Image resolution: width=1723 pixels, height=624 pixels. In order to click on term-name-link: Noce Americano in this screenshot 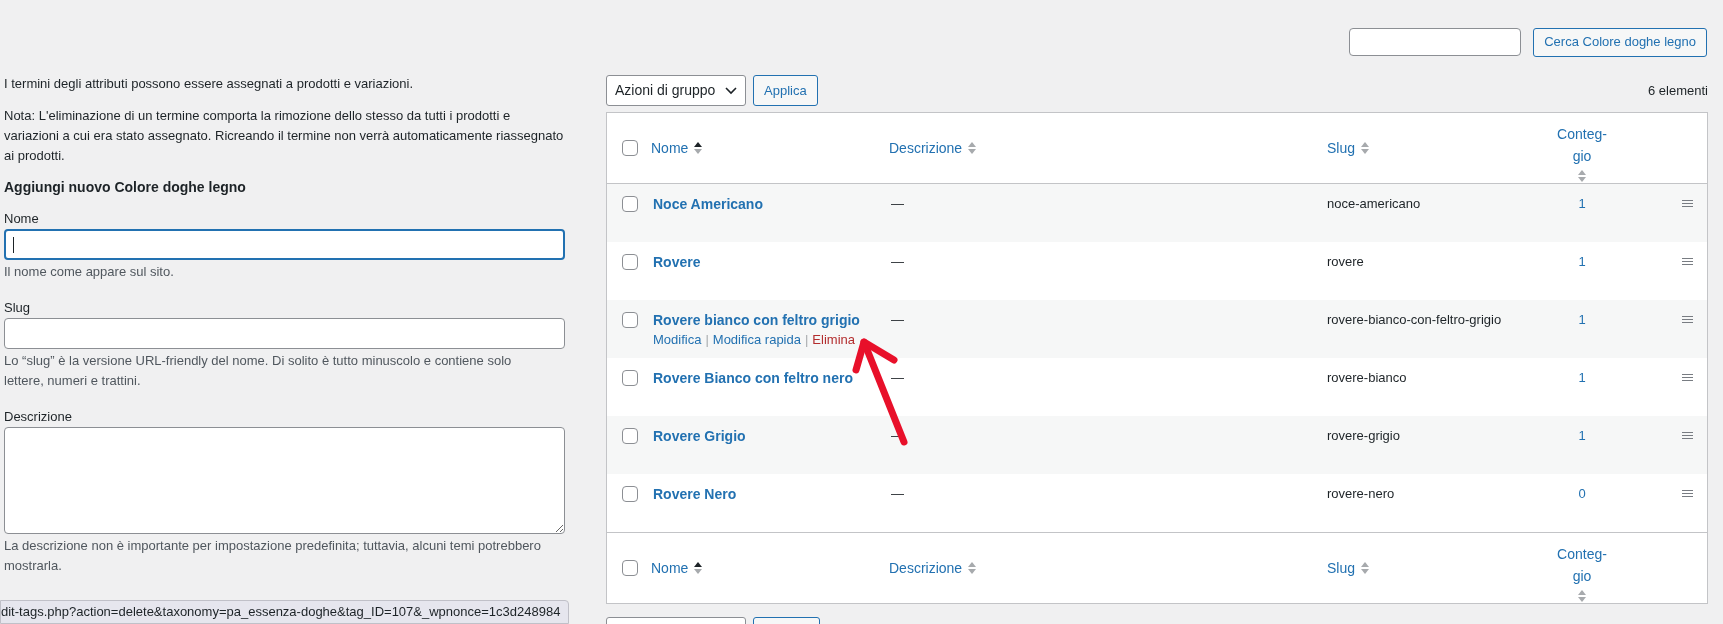, I will do `click(770, 204)`.